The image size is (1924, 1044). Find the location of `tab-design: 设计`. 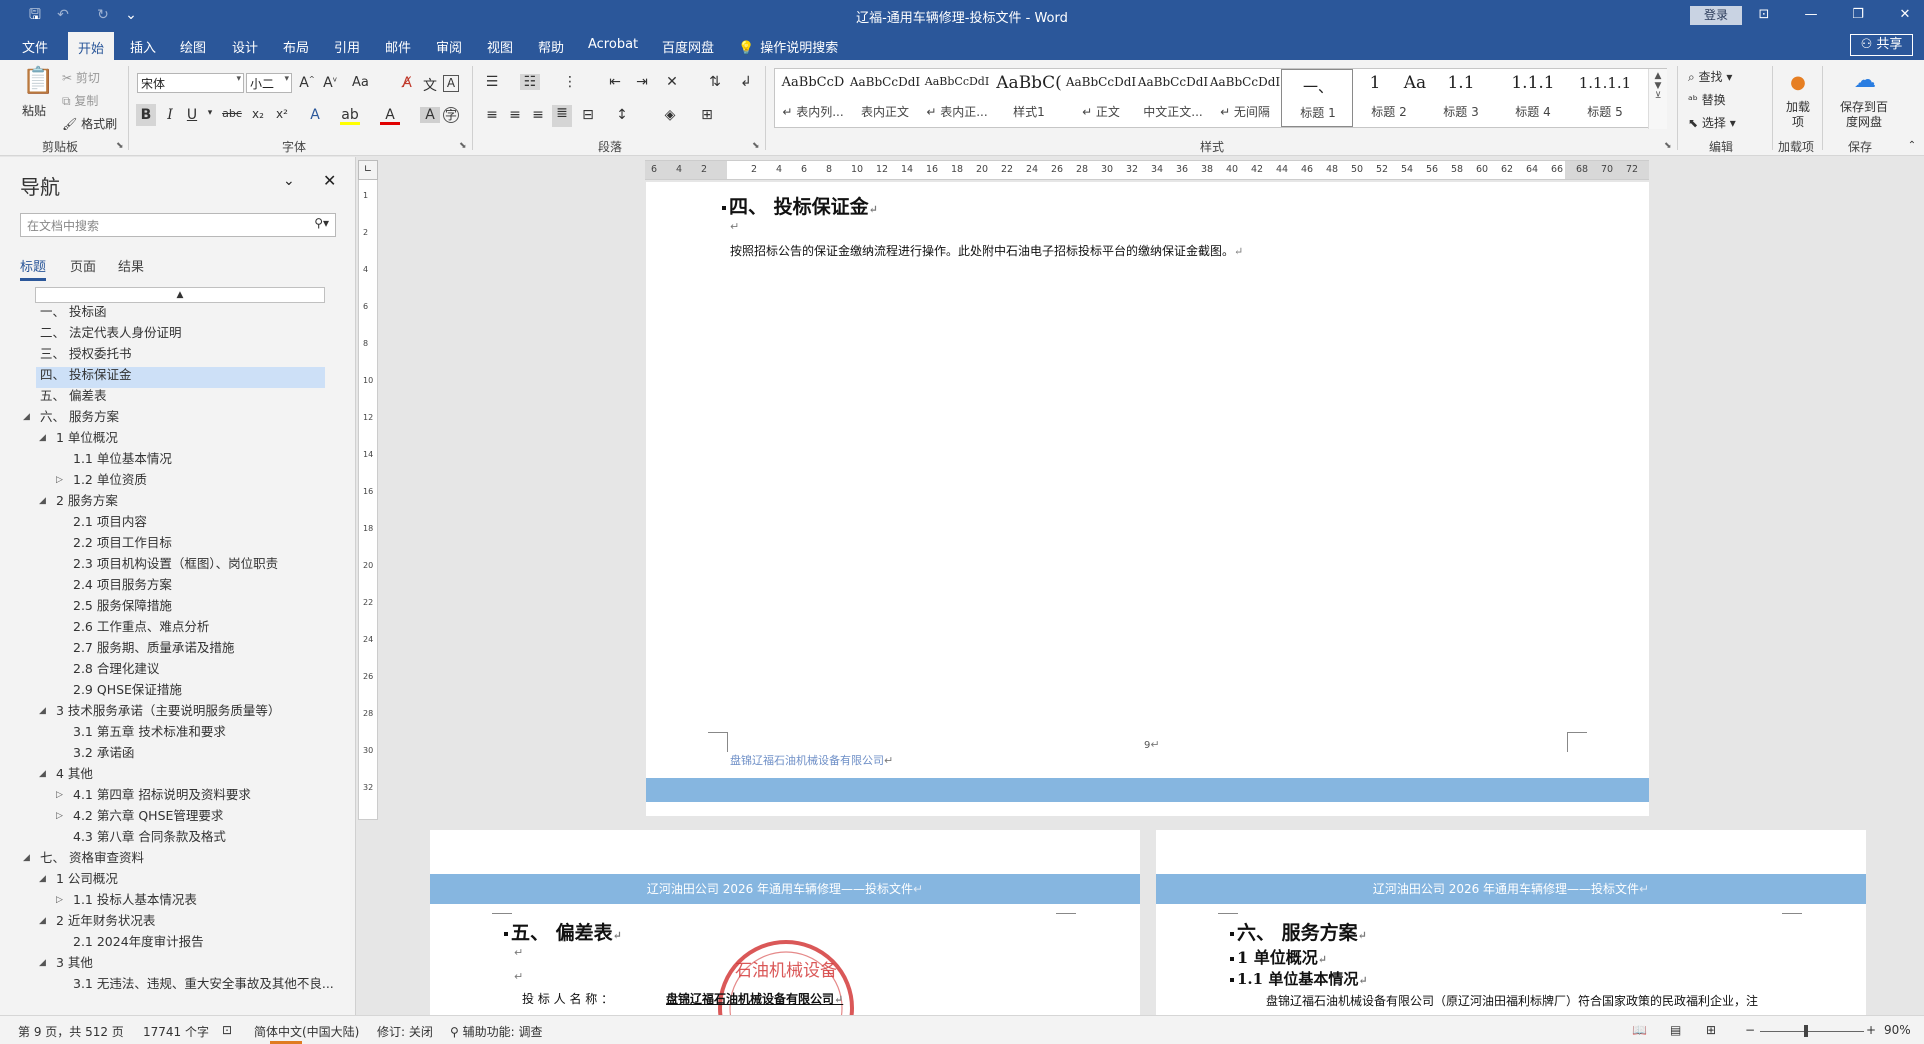

tab-design: 设计 is located at coordinates (245, 46).